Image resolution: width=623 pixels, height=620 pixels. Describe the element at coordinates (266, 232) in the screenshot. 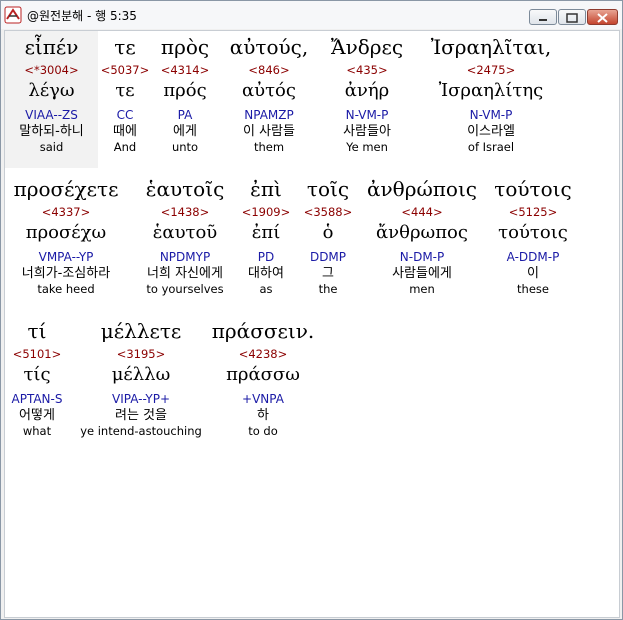

I see `lexical-form: ἐπί` at that location.